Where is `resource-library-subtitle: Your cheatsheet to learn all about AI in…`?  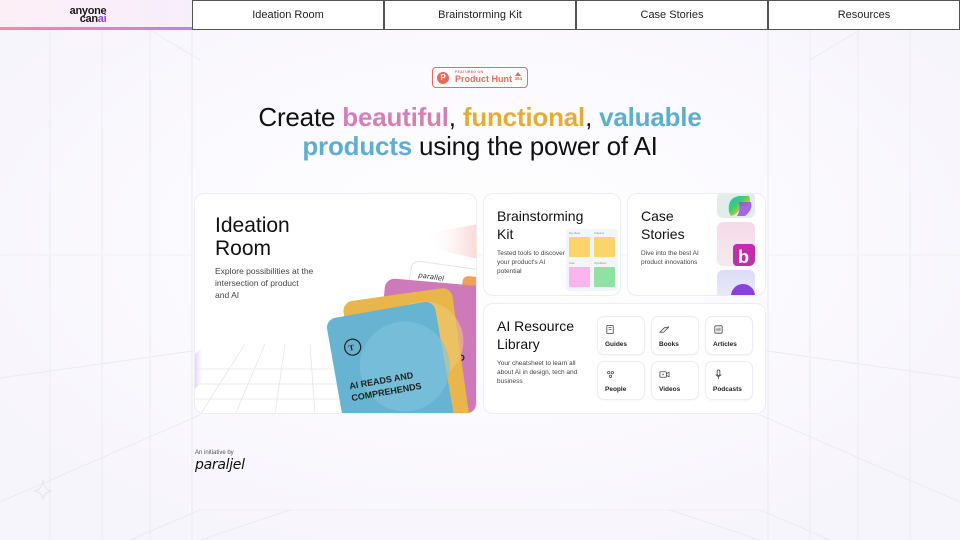
resource-library-subtitle: Your cheatsheet to learn all about AI in… is located at coordinates (537, 372).